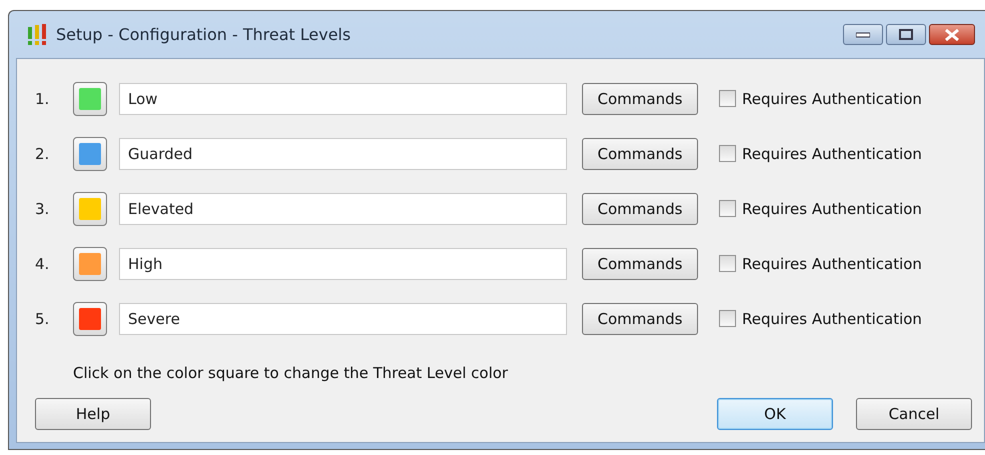 The width and height of the screenshot is (985, 455). I want to click on exclamation-marks-icon, so click(37, 35).